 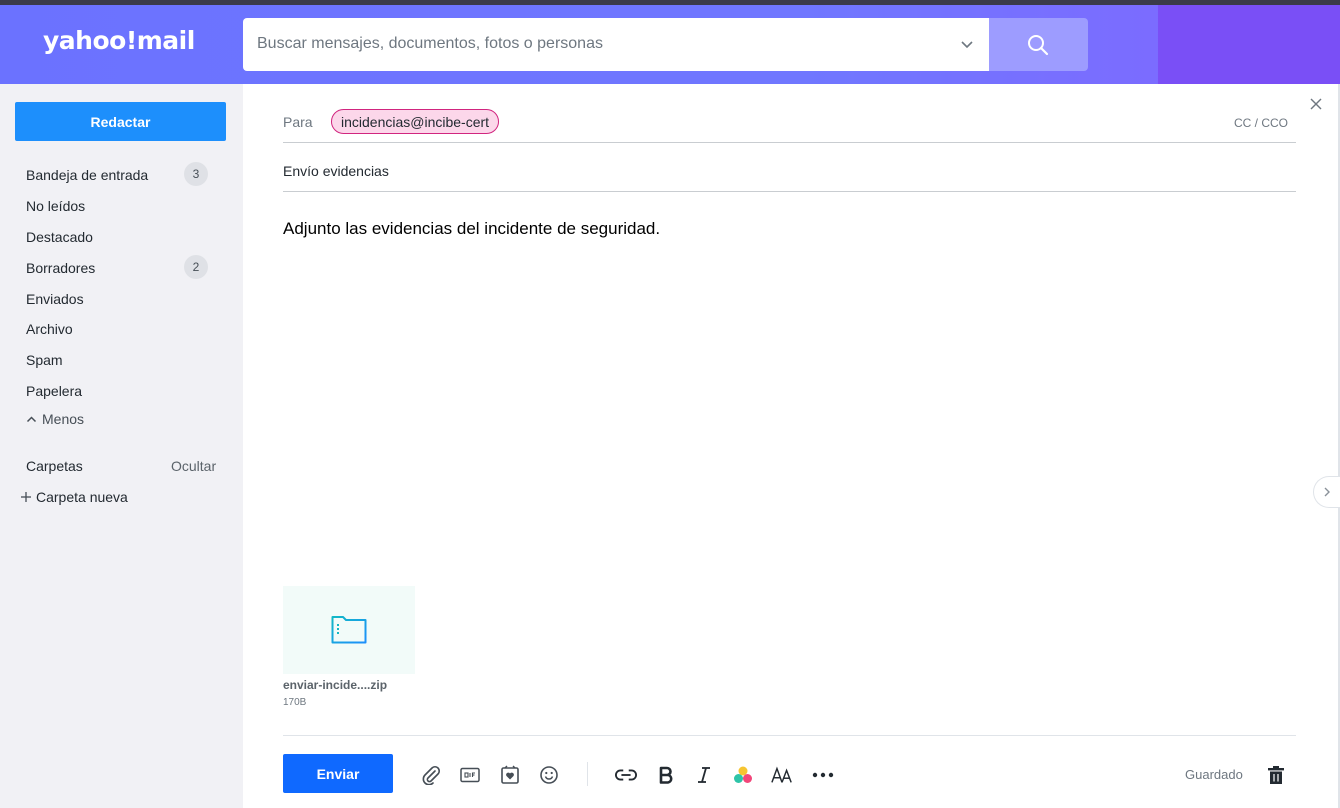 I want to click on hide-folders-link: Ocultar, so click(x=193, y=466).